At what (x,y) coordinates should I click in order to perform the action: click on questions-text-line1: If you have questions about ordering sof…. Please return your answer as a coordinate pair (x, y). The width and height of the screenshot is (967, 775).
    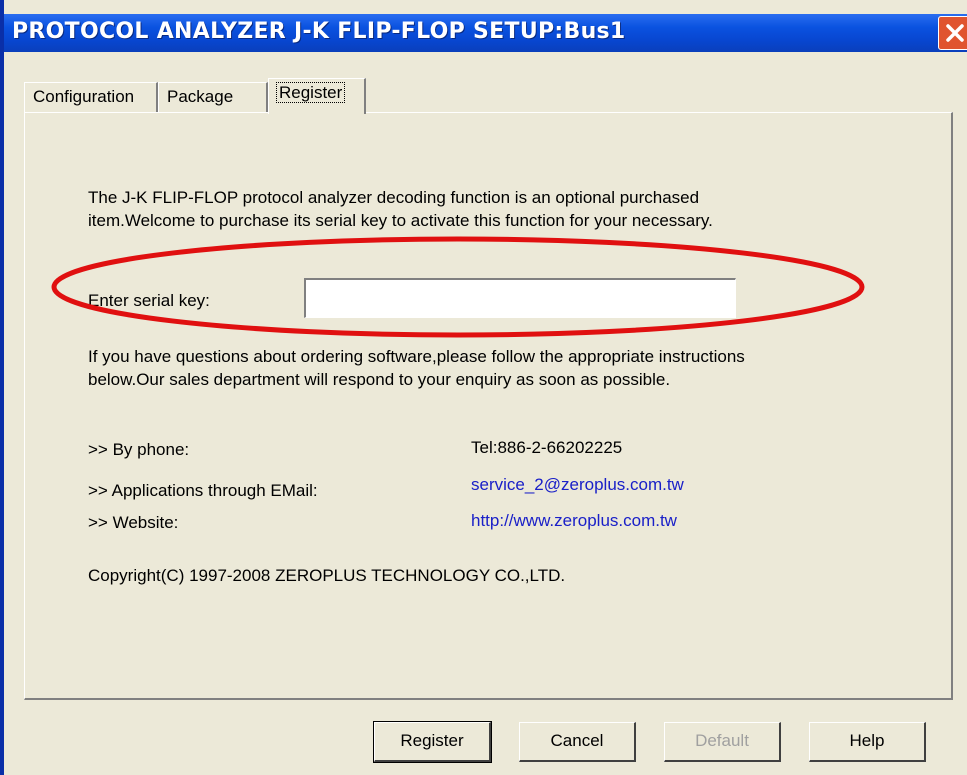
    Looking at the image, I should click on (416, 356).